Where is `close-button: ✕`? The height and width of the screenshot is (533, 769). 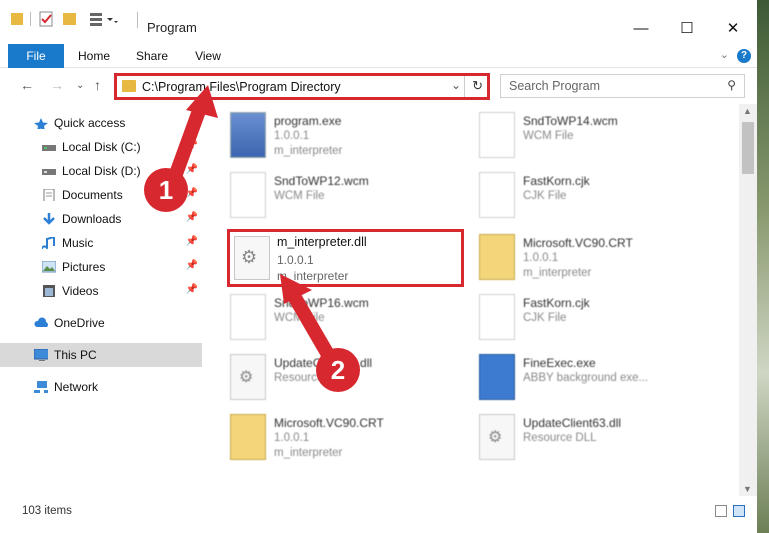
close-button: ✕ is located at coordinates (733, 28).